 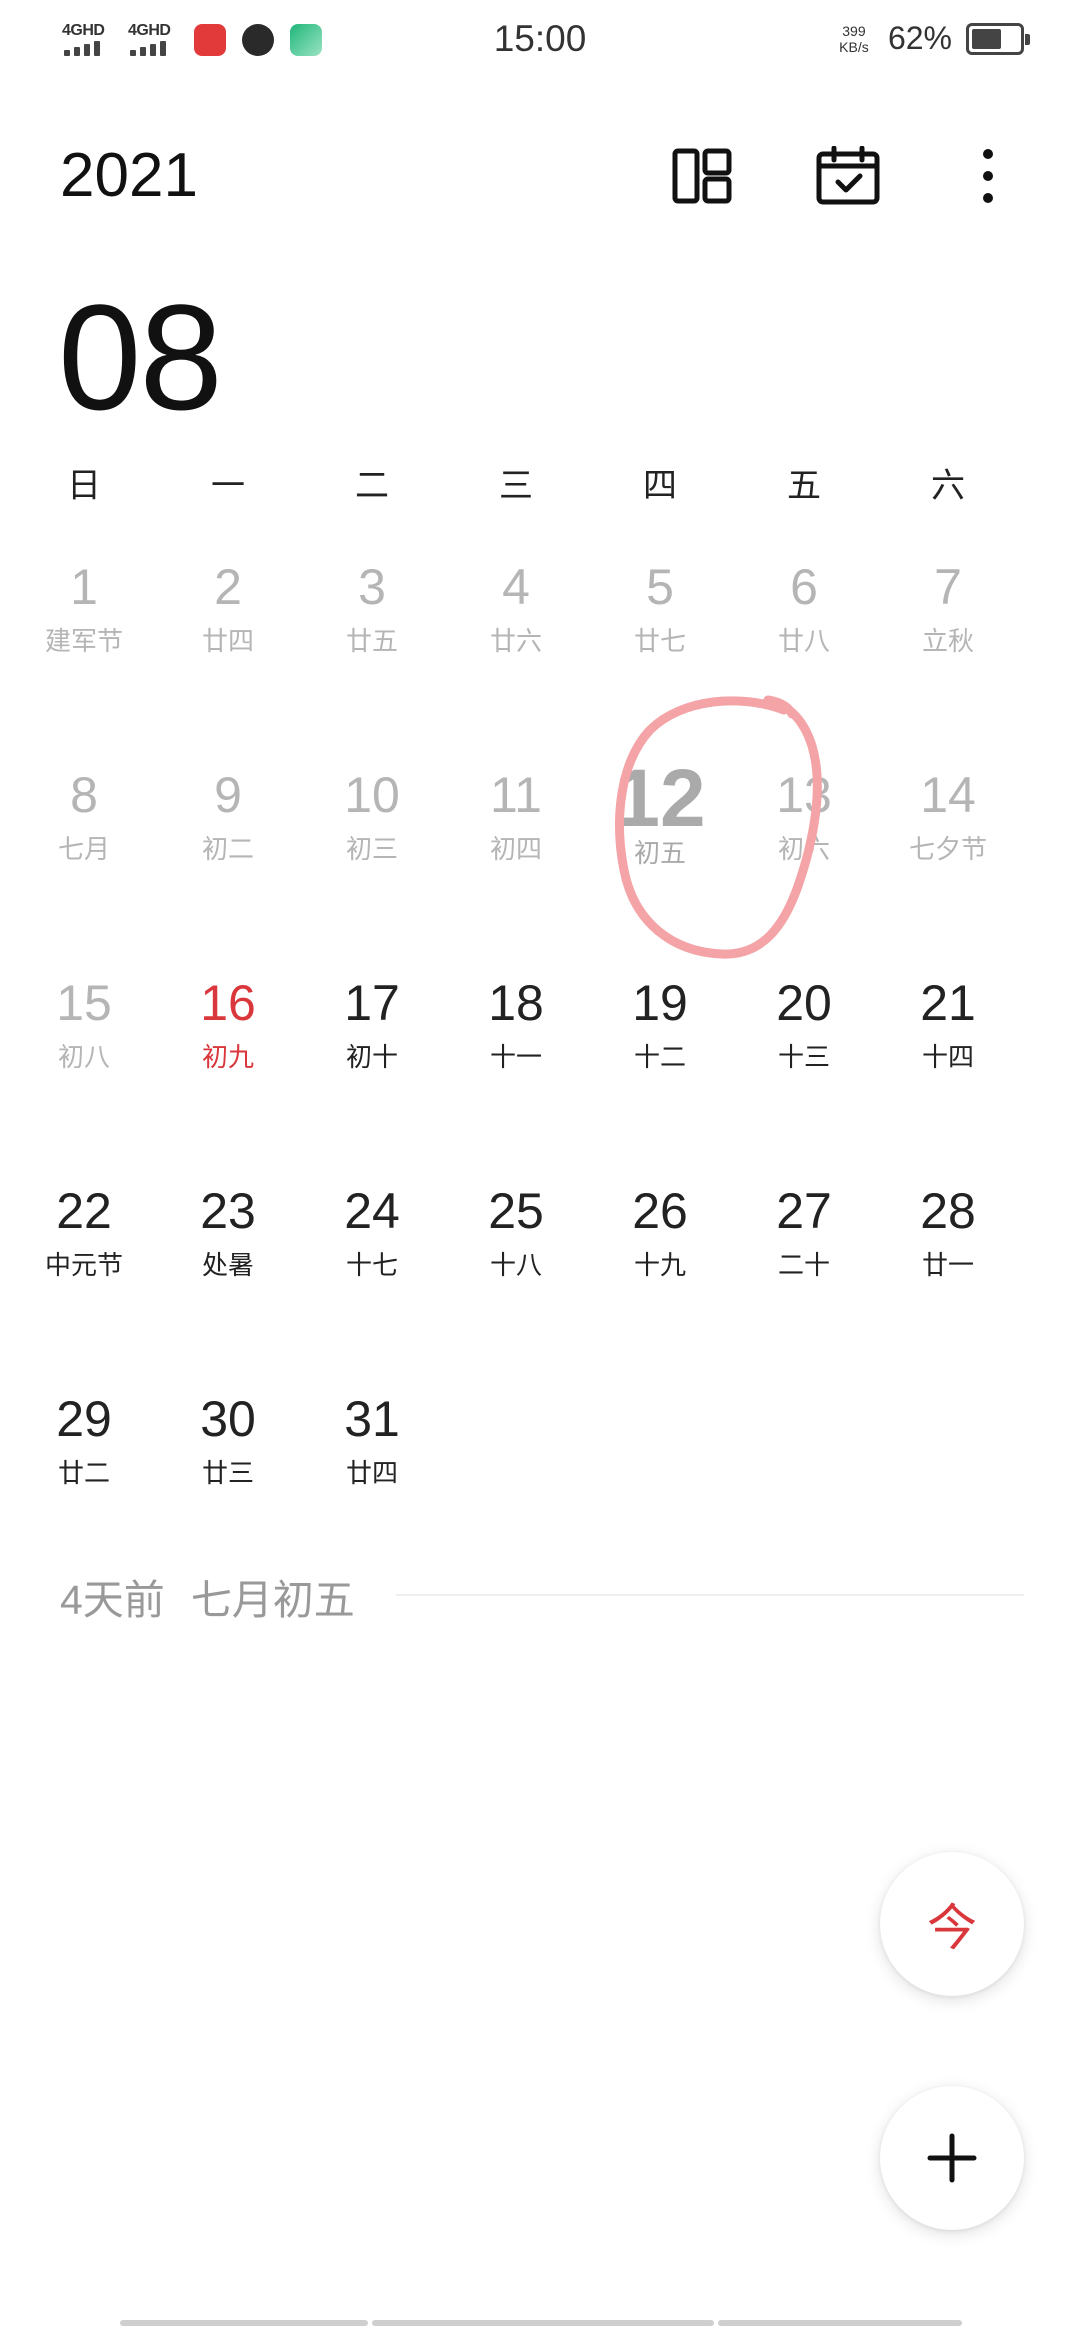 I want to click on day-cell-31: 31 廿四, so click(x=372, y=1484).